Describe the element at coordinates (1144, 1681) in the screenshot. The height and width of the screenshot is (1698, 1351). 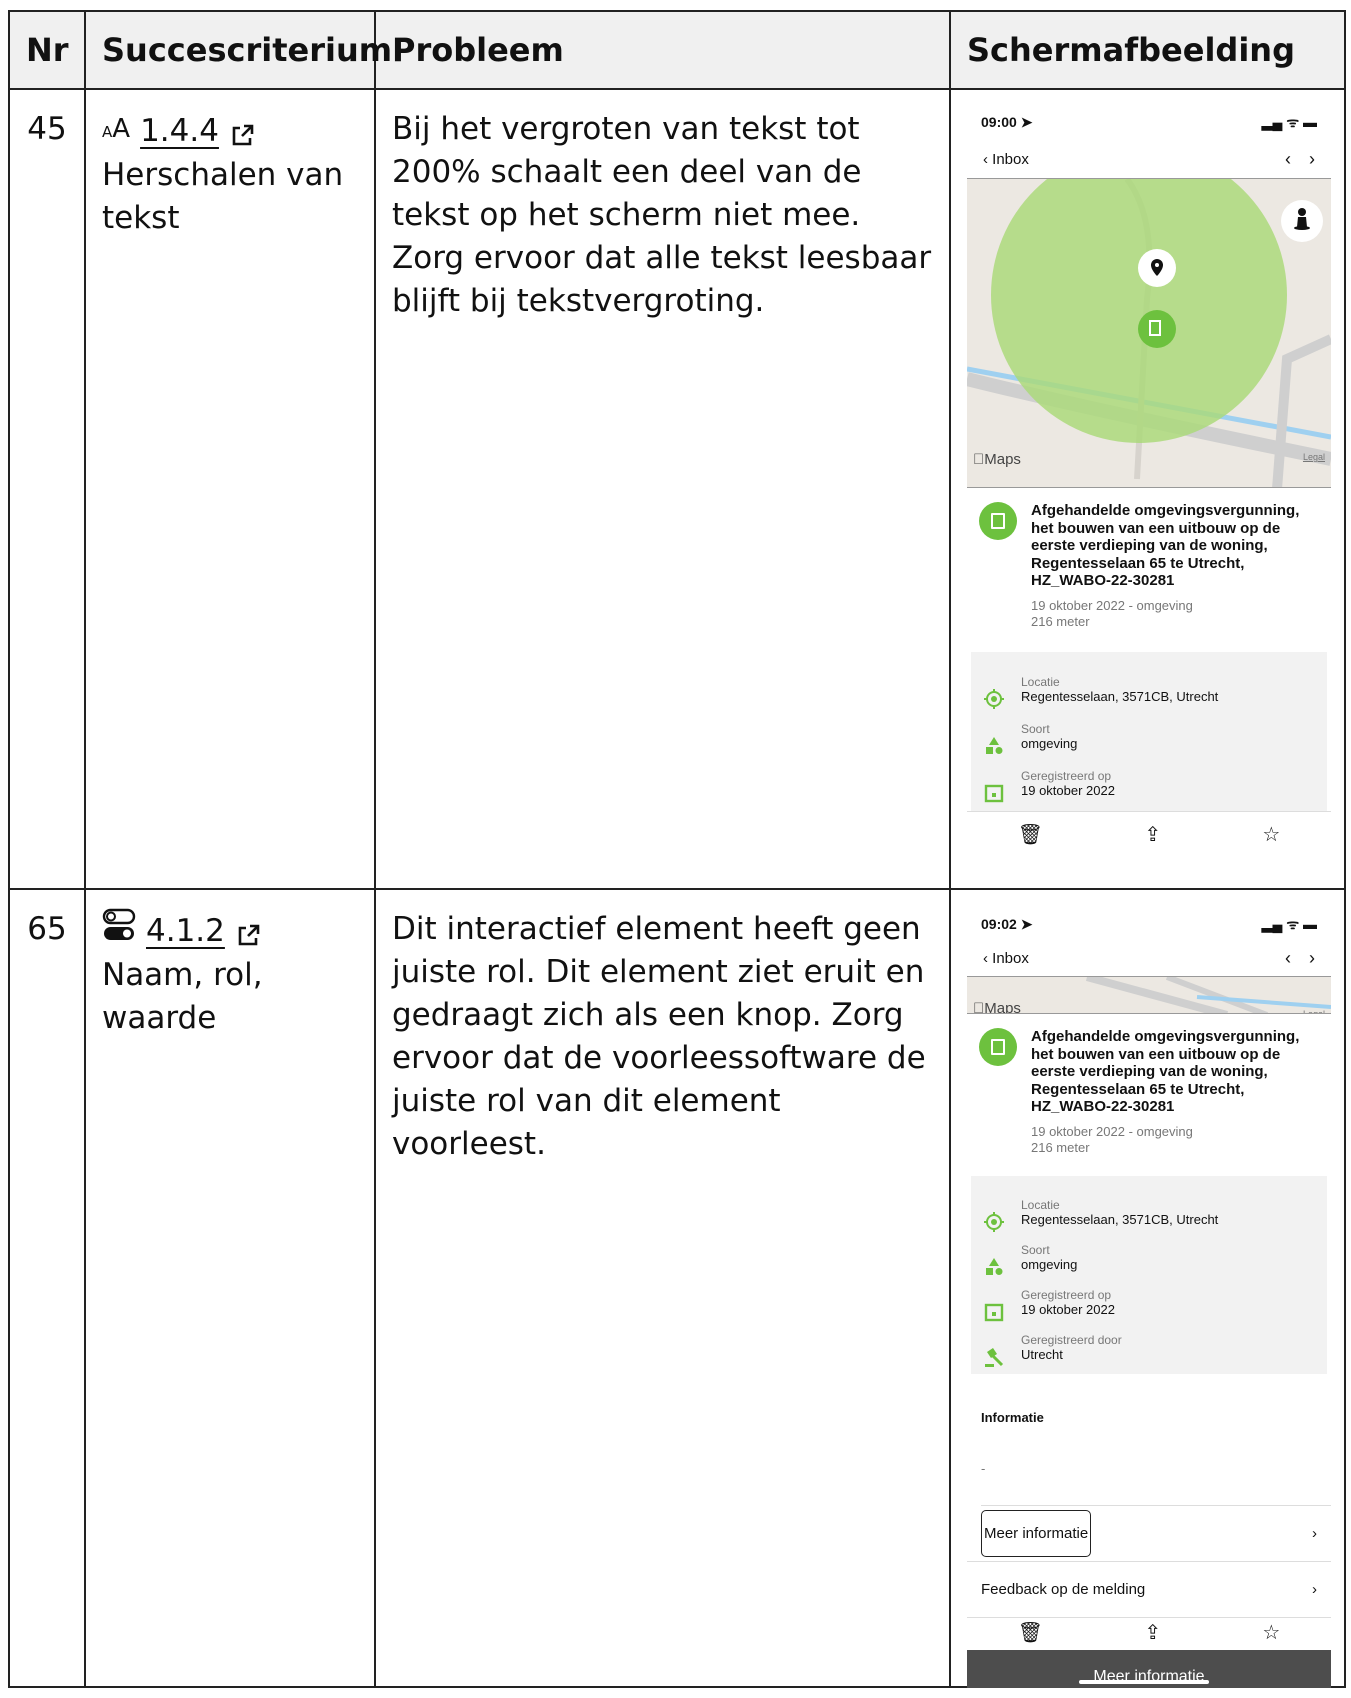
I see `home-indicator` at that location.